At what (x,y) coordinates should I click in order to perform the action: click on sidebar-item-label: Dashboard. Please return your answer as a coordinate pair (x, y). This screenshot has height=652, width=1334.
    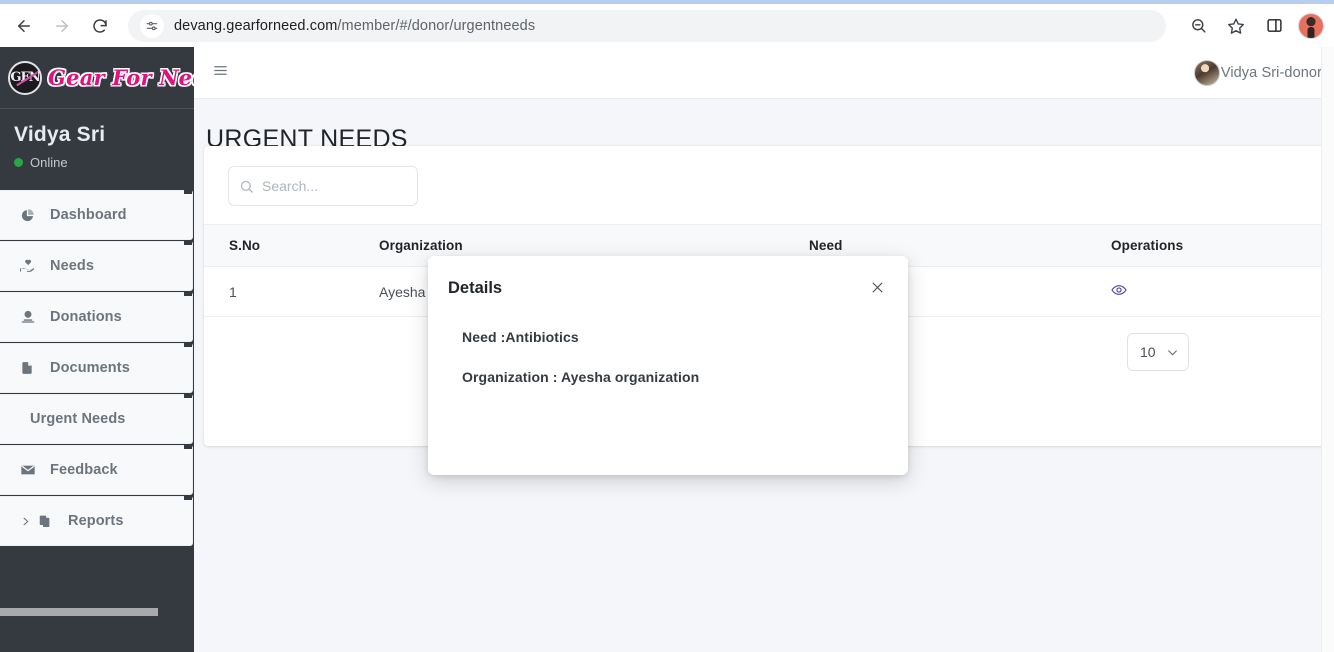
    Looking at the image, I should click on (88, 215).